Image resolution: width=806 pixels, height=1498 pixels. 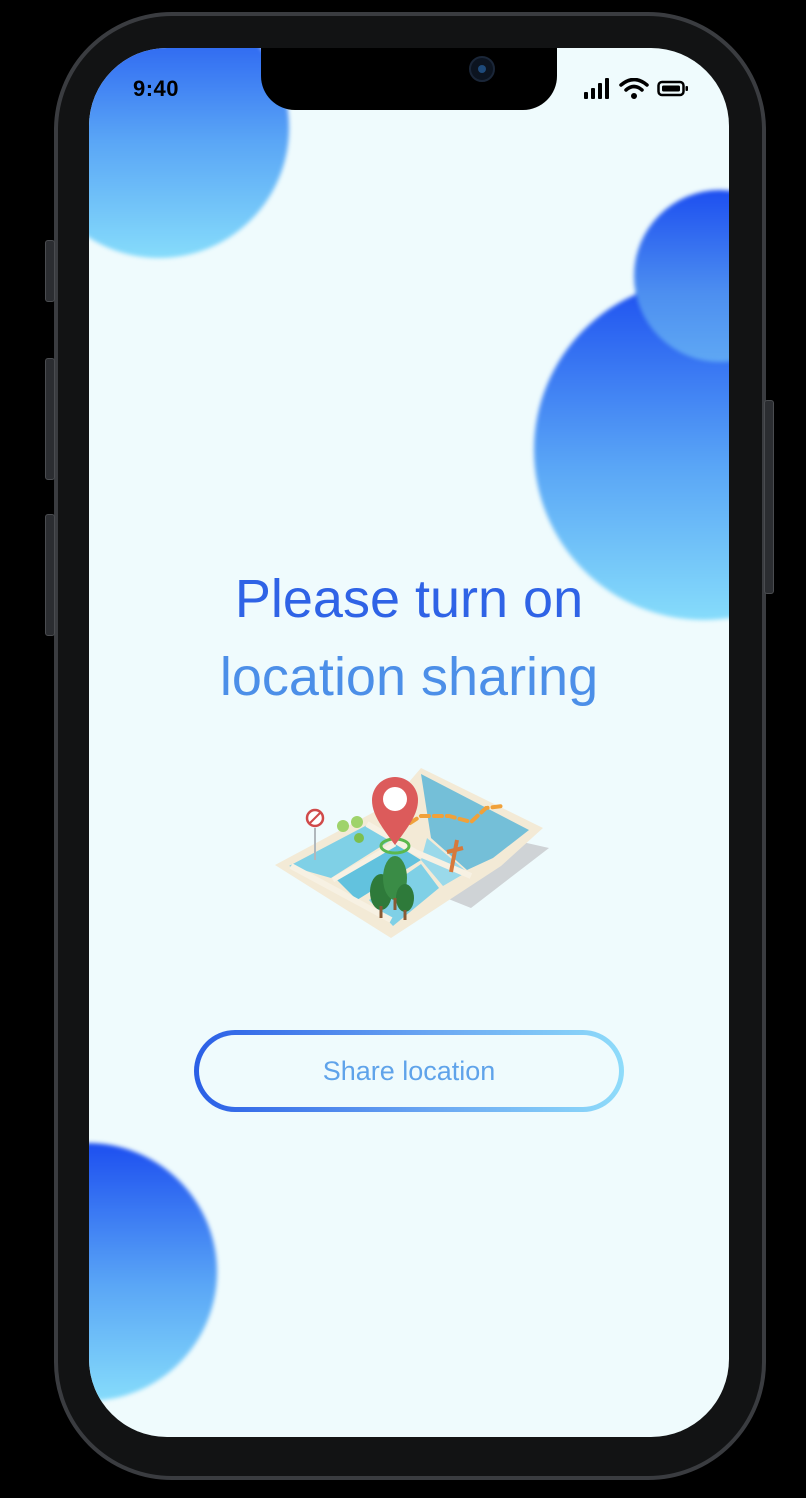 I want to click on headline-line-2: location sharing, so click(x=409, y=677).